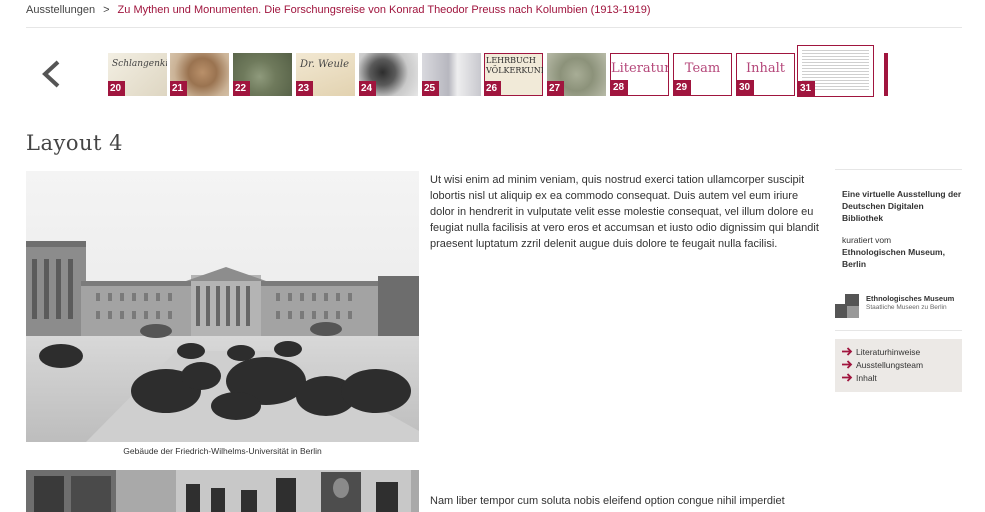 The image size is (985, 512). What do you see at coordinates (906, 307) in the screenshot?
I see `logo-line-2: Staatliche Museen zu Berlin` at bounding box center [906, 307].